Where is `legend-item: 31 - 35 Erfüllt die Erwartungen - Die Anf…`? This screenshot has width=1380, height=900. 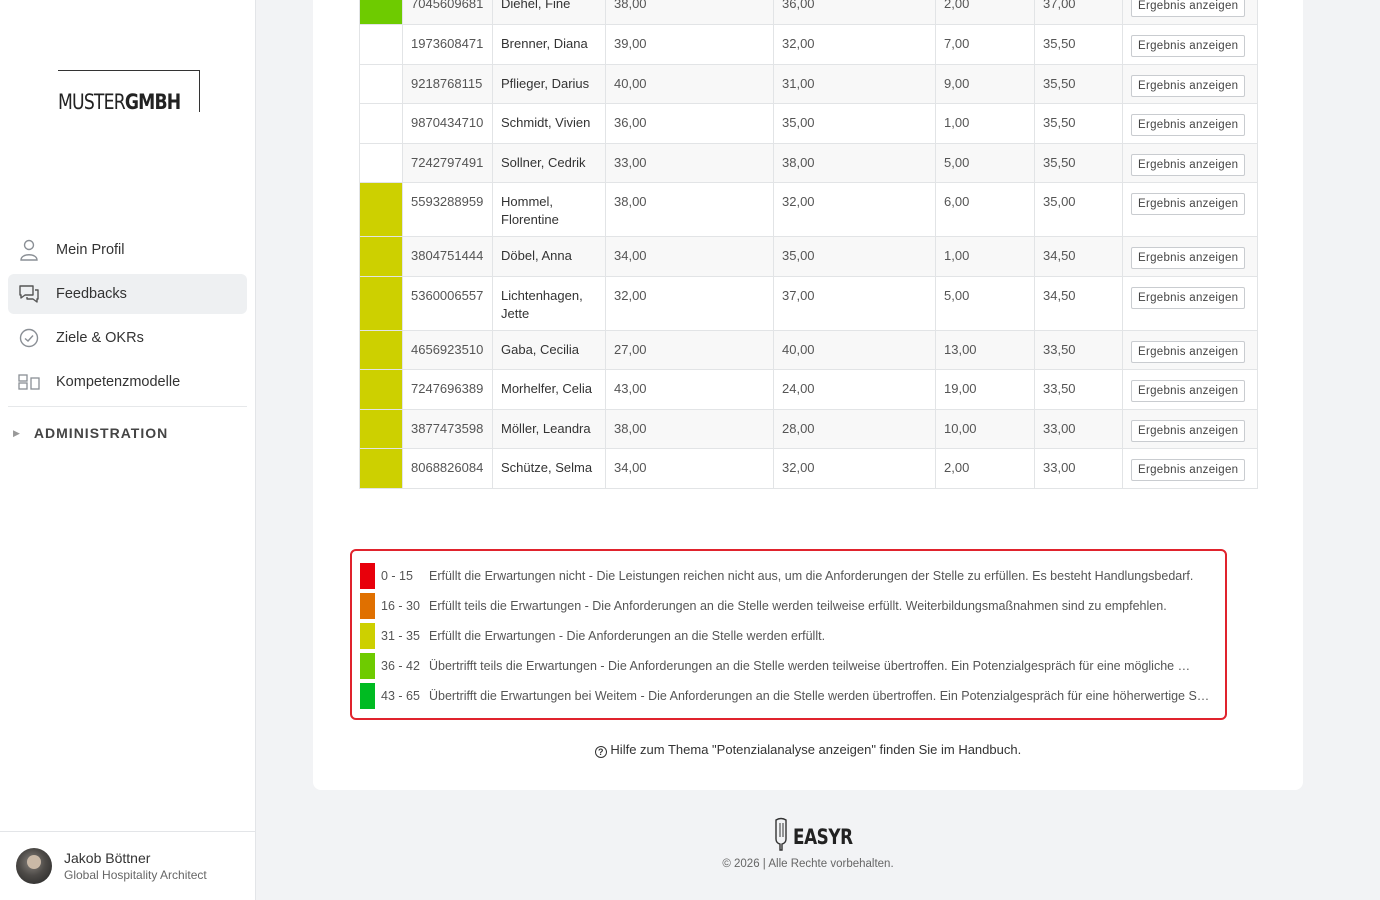
legend-item: 31 - 35 Erfüllt die Erwartungen - Die Anf… is located at coordinates (792, 636).